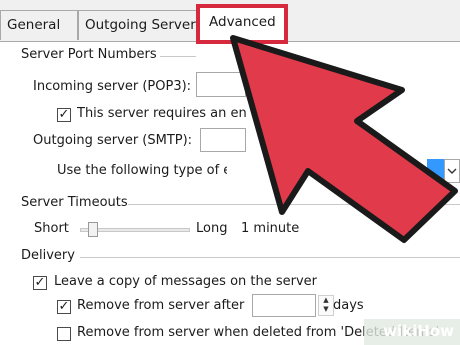  Describe the element at coordinates (418, 331) in the screenshot. I see `watermark-text: wikiHow` at that location.